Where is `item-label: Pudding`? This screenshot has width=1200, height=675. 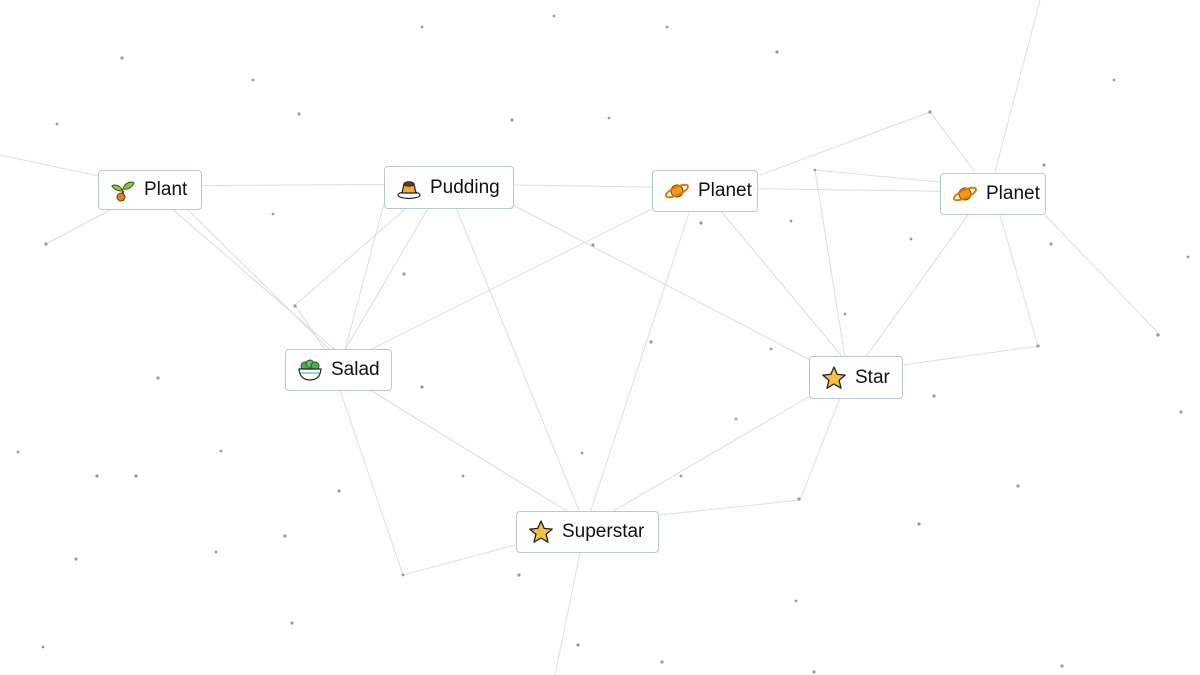 item-label: Pudding is located at coordinates (465, 187).